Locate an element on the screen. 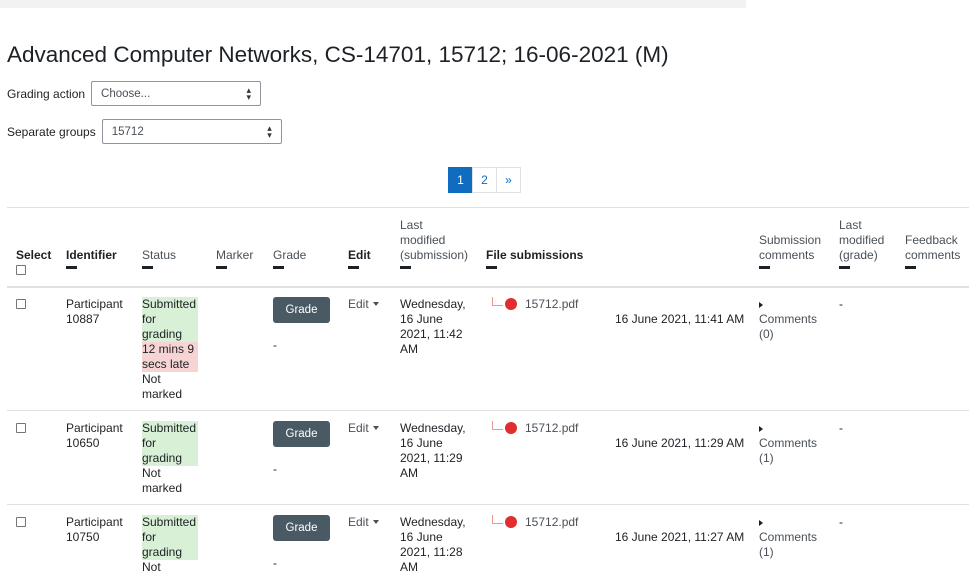 This screenshot has height=575, width=971. last-modified-submission: Wednesday, 16 June 2021, 11:42 AM is located at coordinates (433, 327).